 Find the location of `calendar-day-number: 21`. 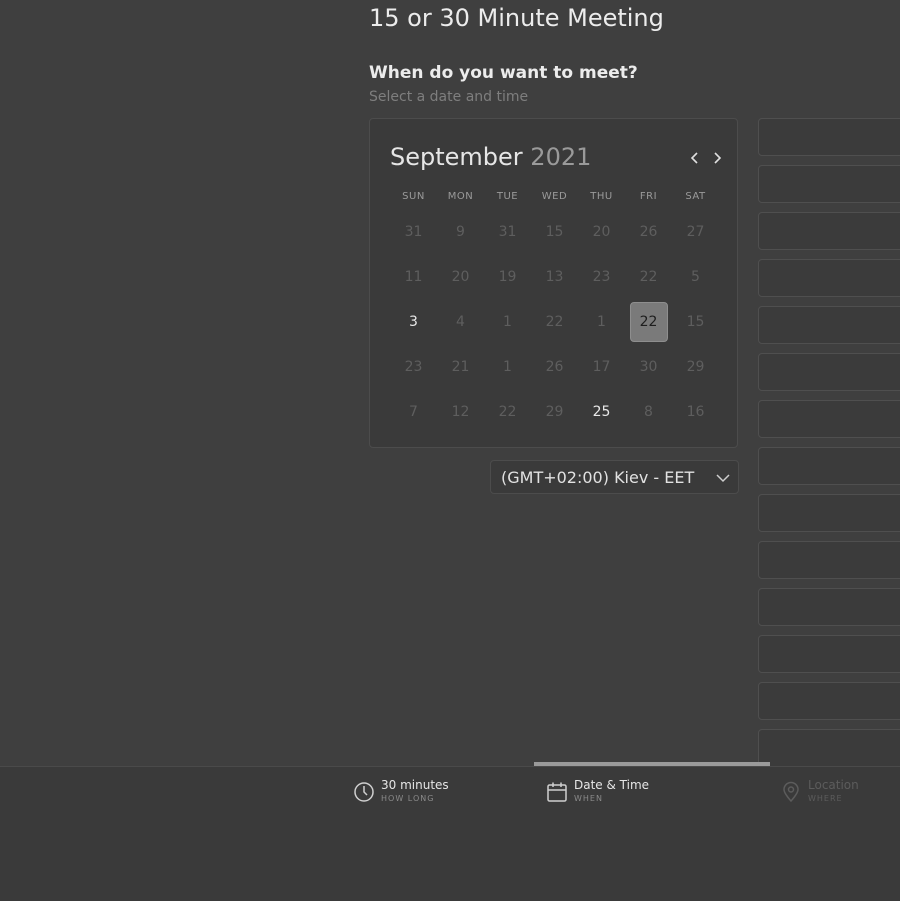

calendar-day-number: 21 is located at coordinates (460, 366).